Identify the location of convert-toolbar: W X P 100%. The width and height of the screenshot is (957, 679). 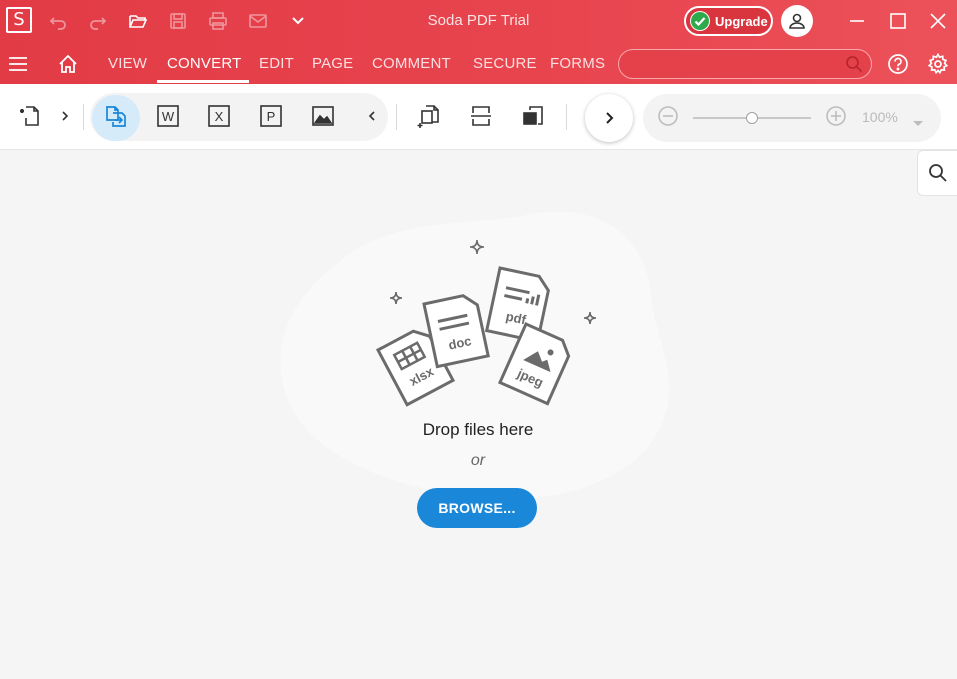
(478, 117).